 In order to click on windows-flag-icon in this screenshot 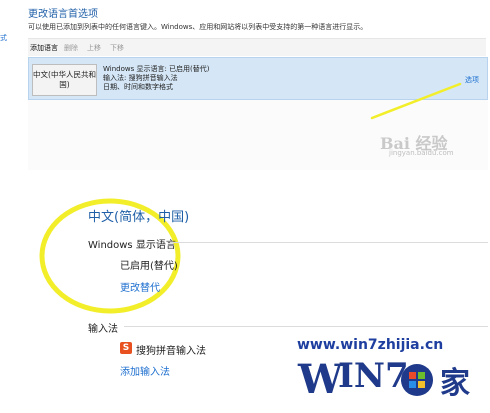, I will do `click(417, 380)`.